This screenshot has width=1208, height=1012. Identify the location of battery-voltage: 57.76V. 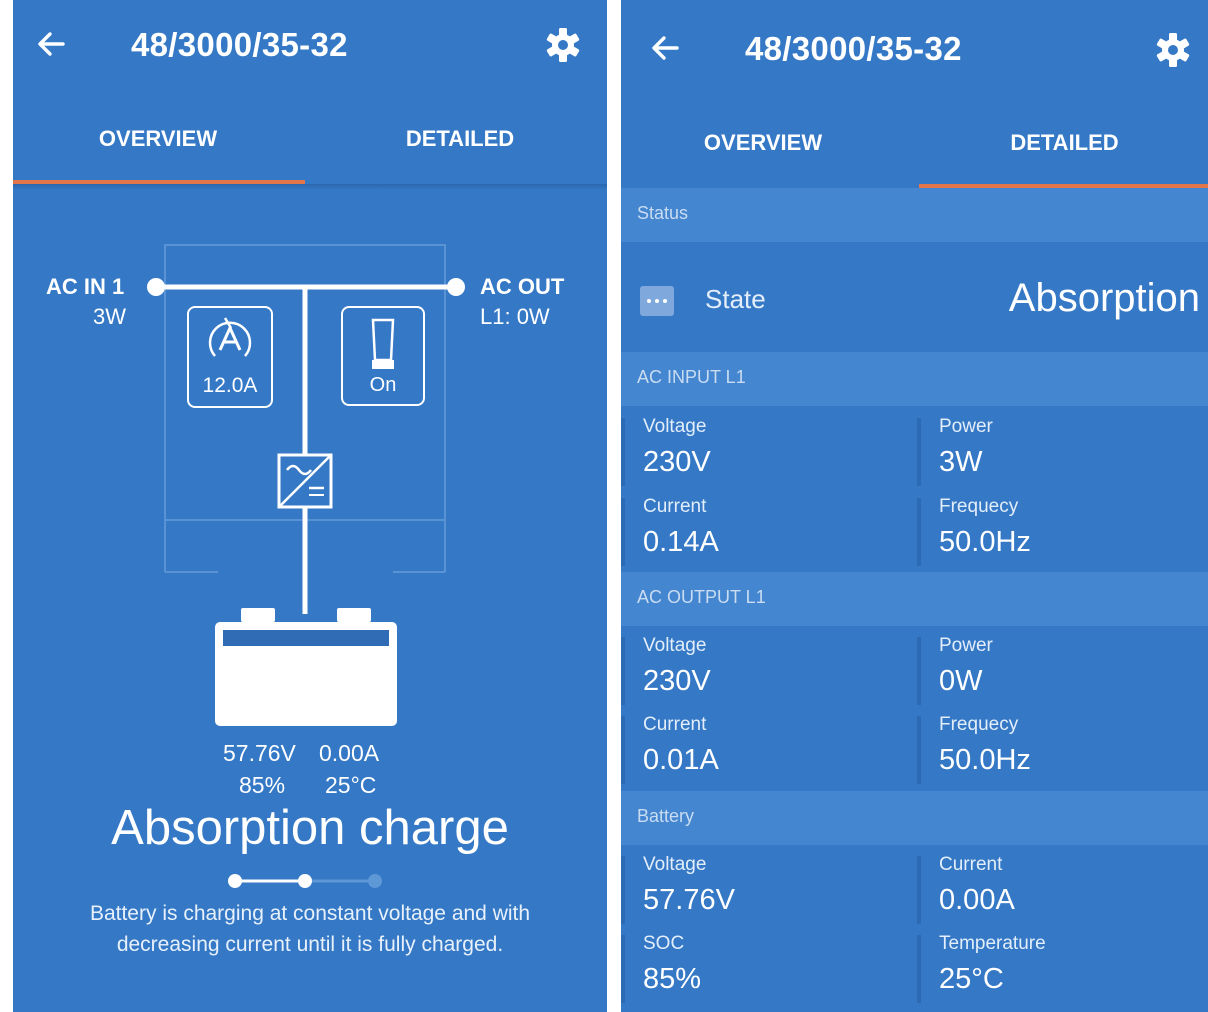
(259, 753).